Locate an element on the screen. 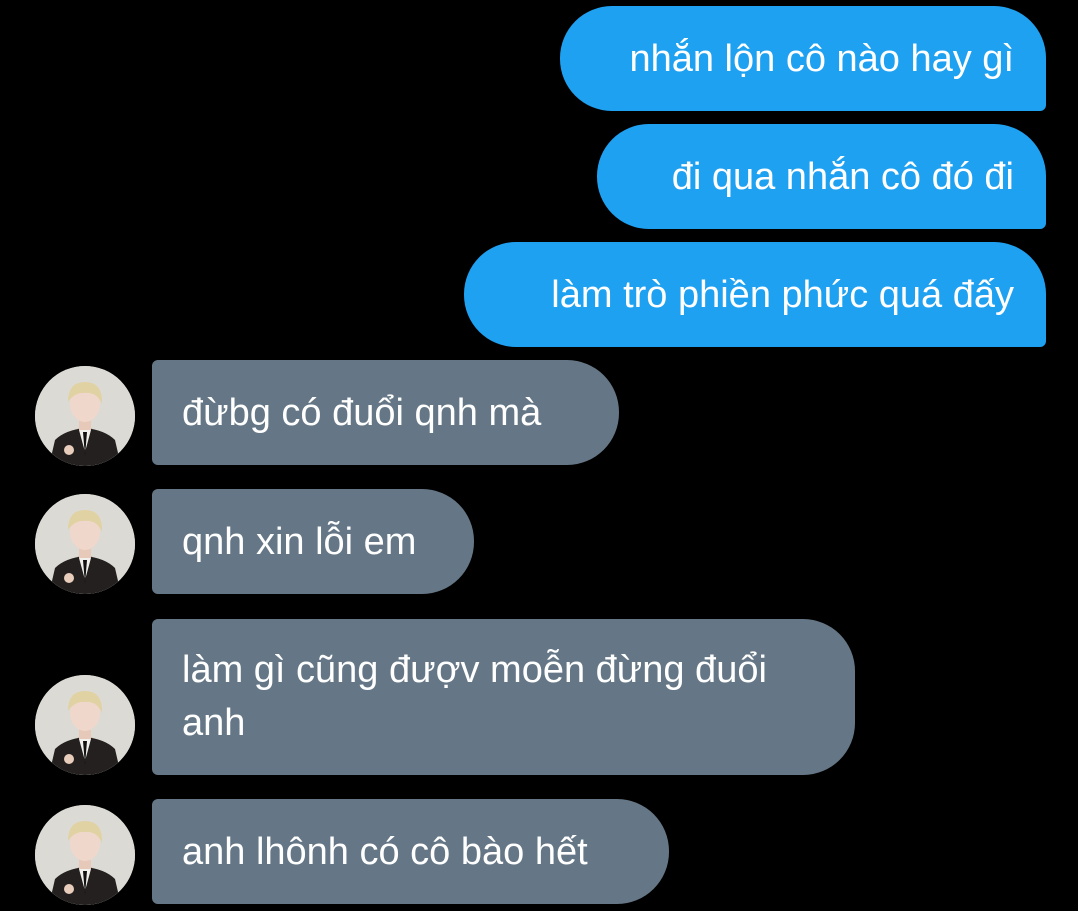 The height and width of the screenshot is (911, 1078). received-message-bubble: anh lhônh có cô bào hết is located at coordinates (410, 851).